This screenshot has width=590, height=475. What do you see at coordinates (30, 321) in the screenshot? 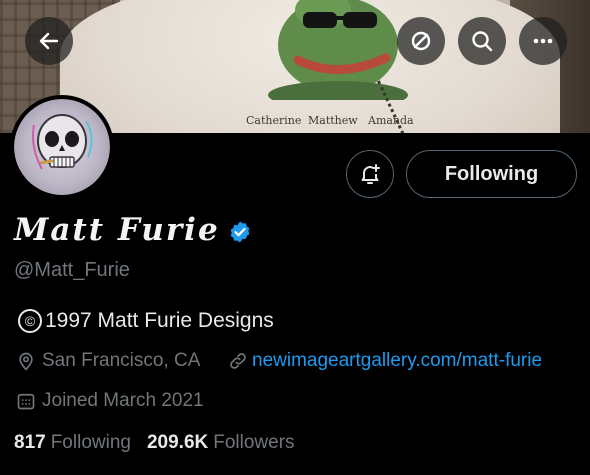
I see `copyright-icon: ©` at bounding box center [30, 321].